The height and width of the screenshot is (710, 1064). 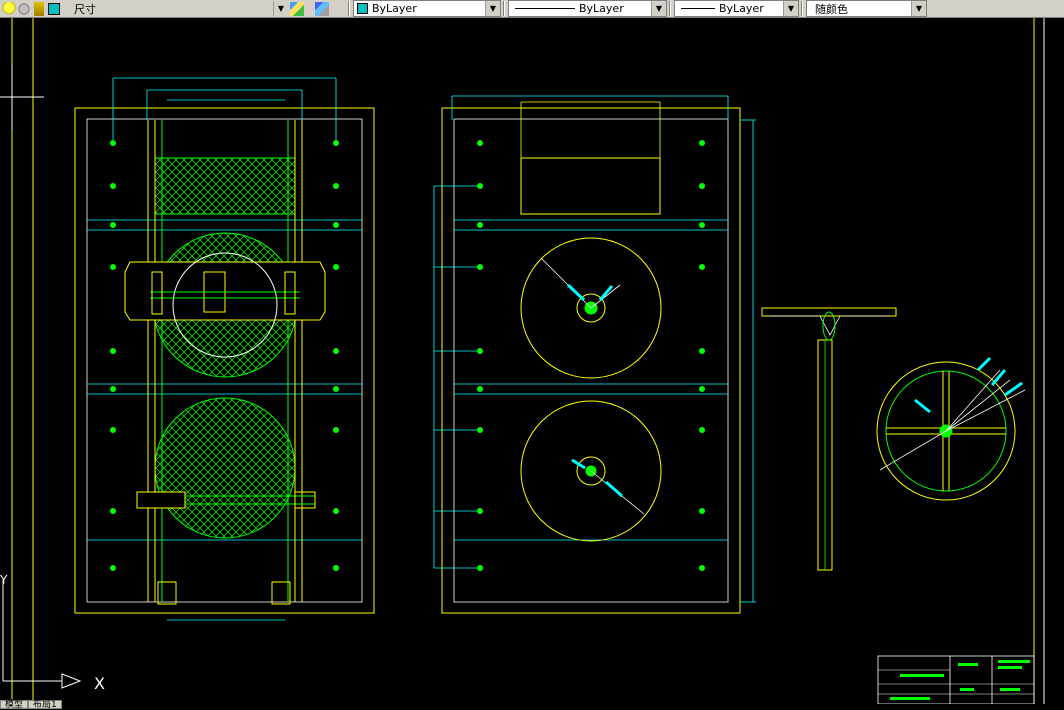 I want to click on layer-tools, so click(x=310, y=8).